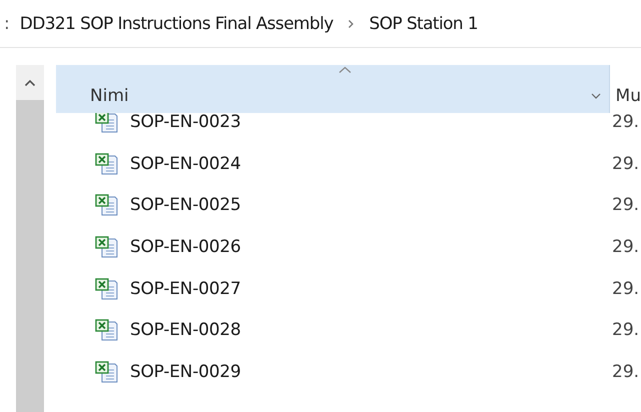 The image size is (641, 412). What do you see at coordinates (30, 82) in the screenshot?
I see `scroll-up-icon` at bounding box center [30, 82].